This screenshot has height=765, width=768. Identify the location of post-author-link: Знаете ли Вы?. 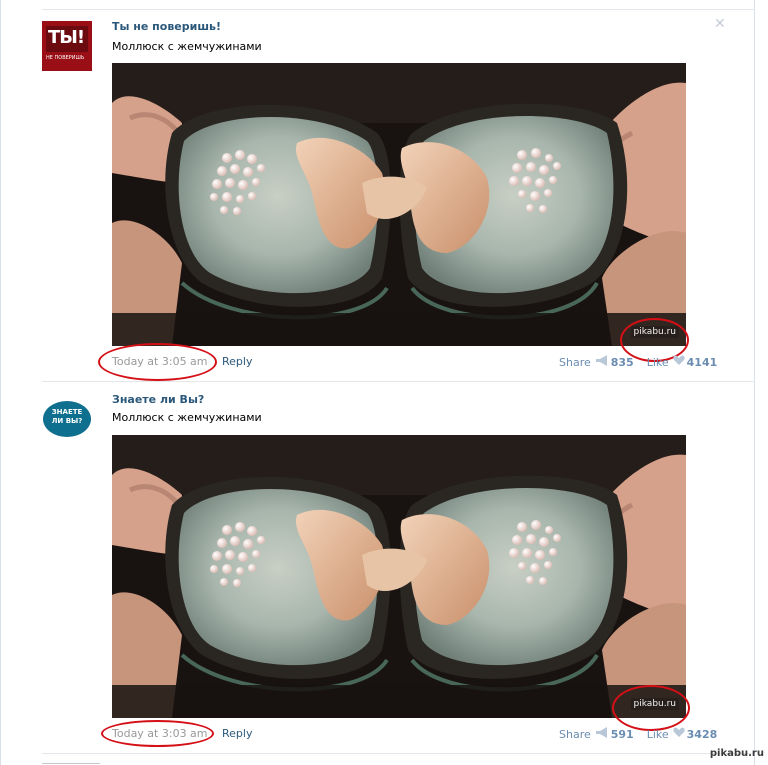
(158, 399).